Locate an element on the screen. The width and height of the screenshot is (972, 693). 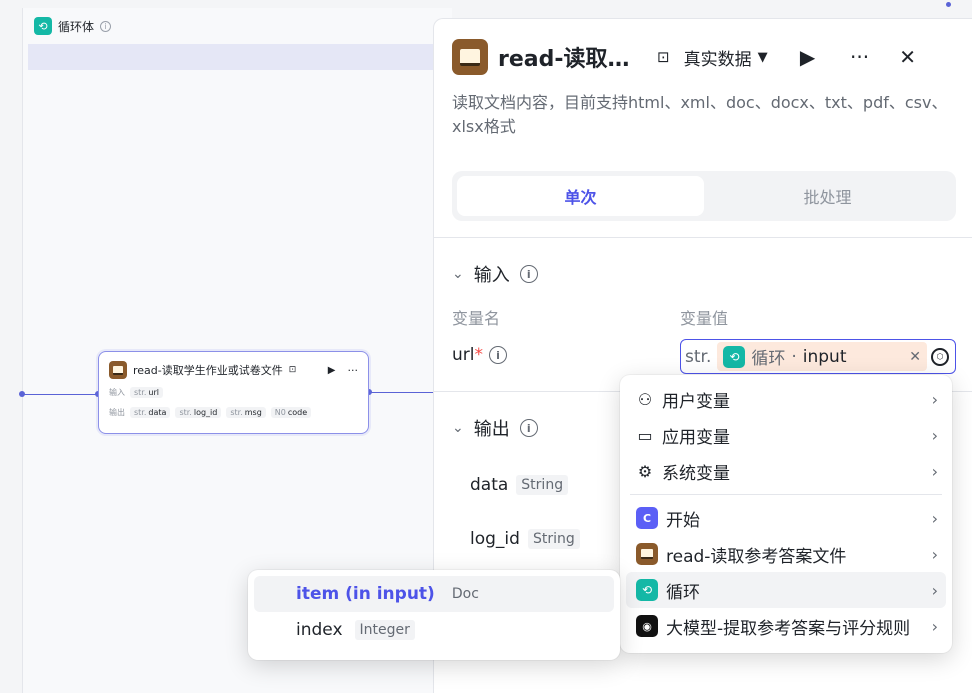
menu-item-read-answer-file: read-读取参考答案文件 › is located at coordinates (786, 554).